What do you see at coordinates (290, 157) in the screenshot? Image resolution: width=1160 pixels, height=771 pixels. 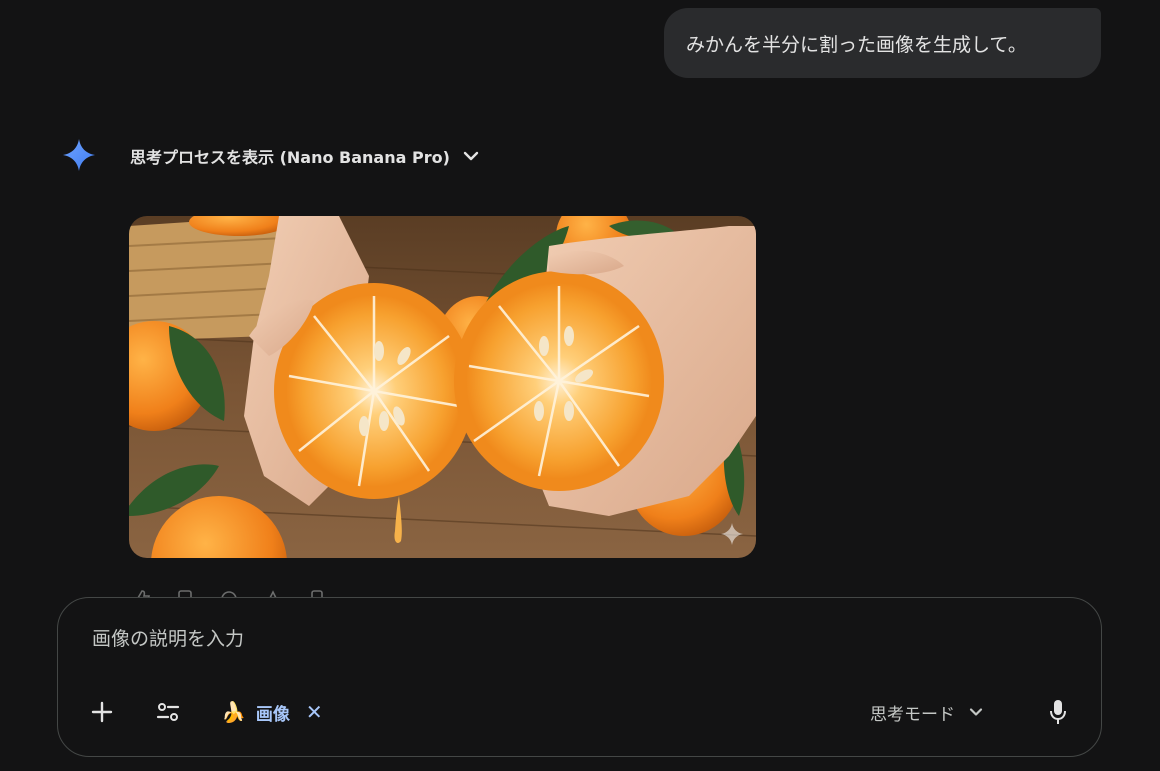 I see `thinking-label: 思考プロセスを表示 (Nano Banana Pro)` at bounding box center [290, 157].